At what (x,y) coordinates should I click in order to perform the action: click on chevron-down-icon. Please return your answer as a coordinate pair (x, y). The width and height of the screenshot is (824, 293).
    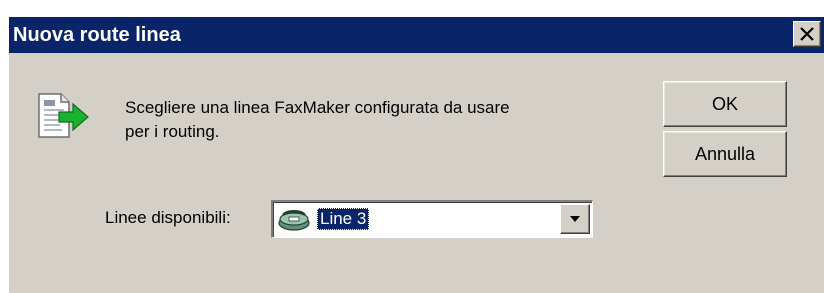
    Looking at the image, I should click on (575, 219).